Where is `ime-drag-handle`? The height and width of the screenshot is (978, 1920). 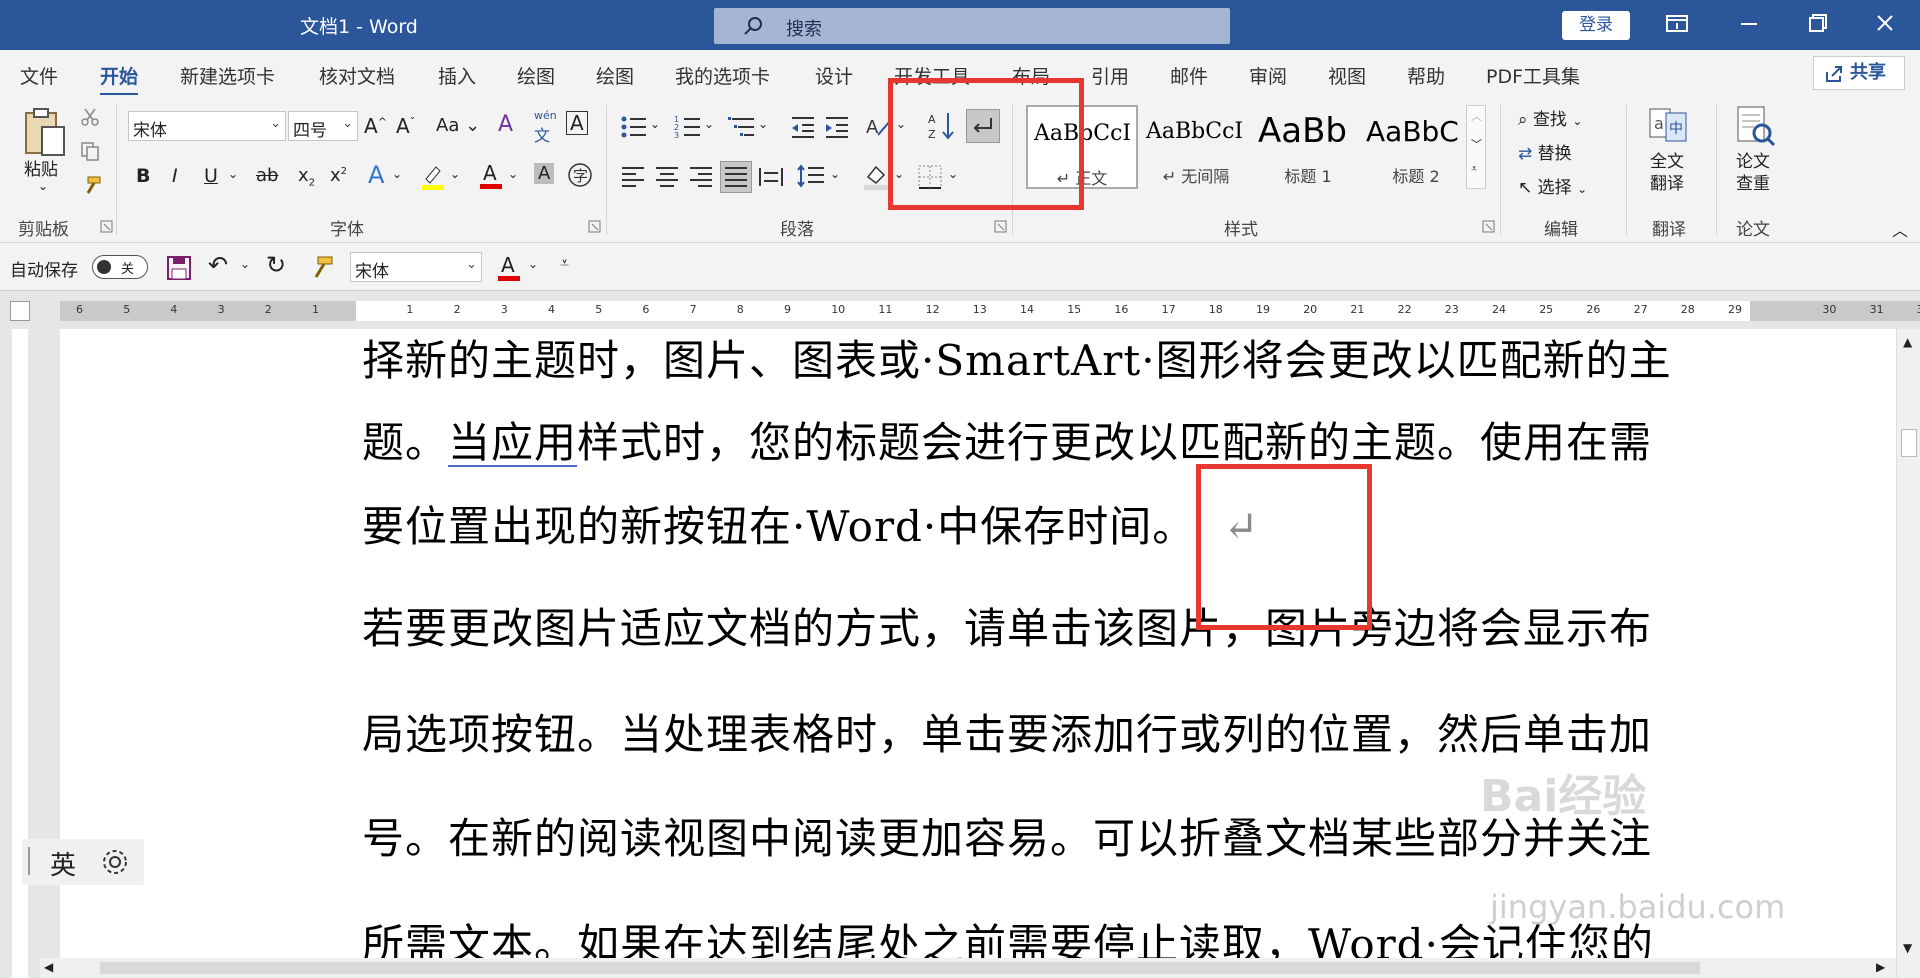
ime-drag-handle is located at coordinates (29, 861).